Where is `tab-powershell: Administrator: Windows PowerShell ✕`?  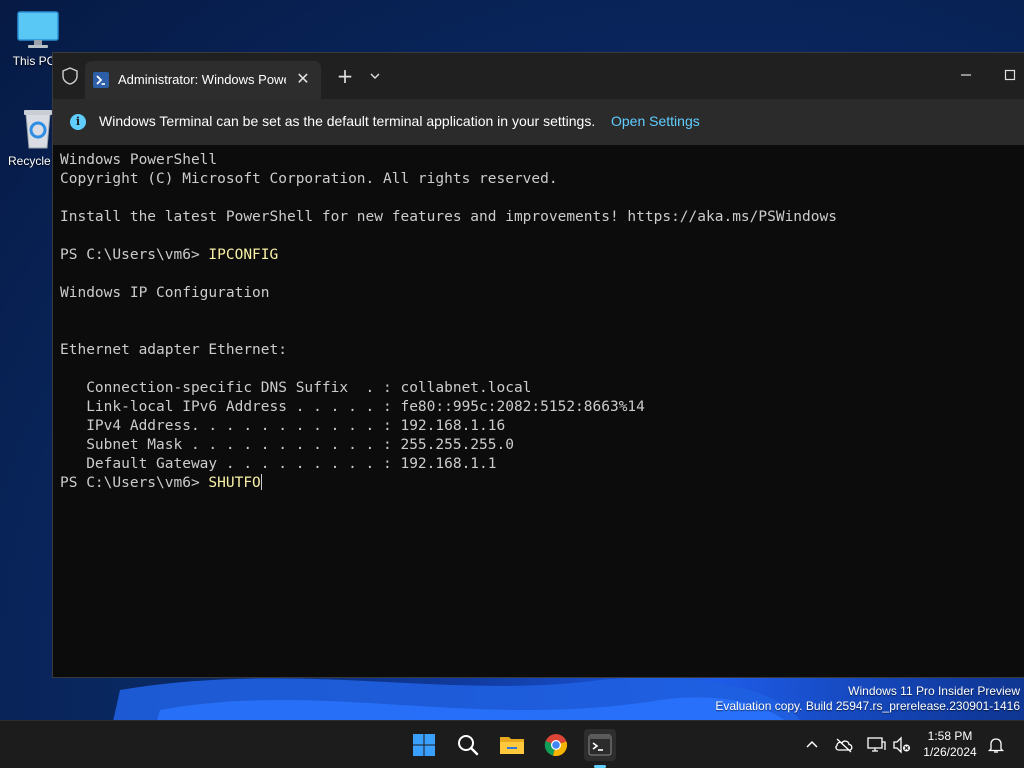
tab-powershell: Administrator: Windows PowerShell ✕ is located at coordinates (203, 80).